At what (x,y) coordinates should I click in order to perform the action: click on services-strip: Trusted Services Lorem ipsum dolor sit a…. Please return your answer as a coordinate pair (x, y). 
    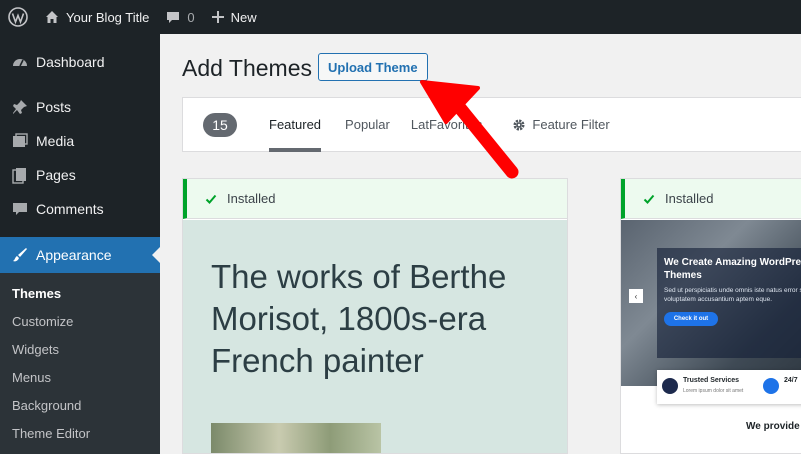
    Looking at the image, I should click on (729, 387).